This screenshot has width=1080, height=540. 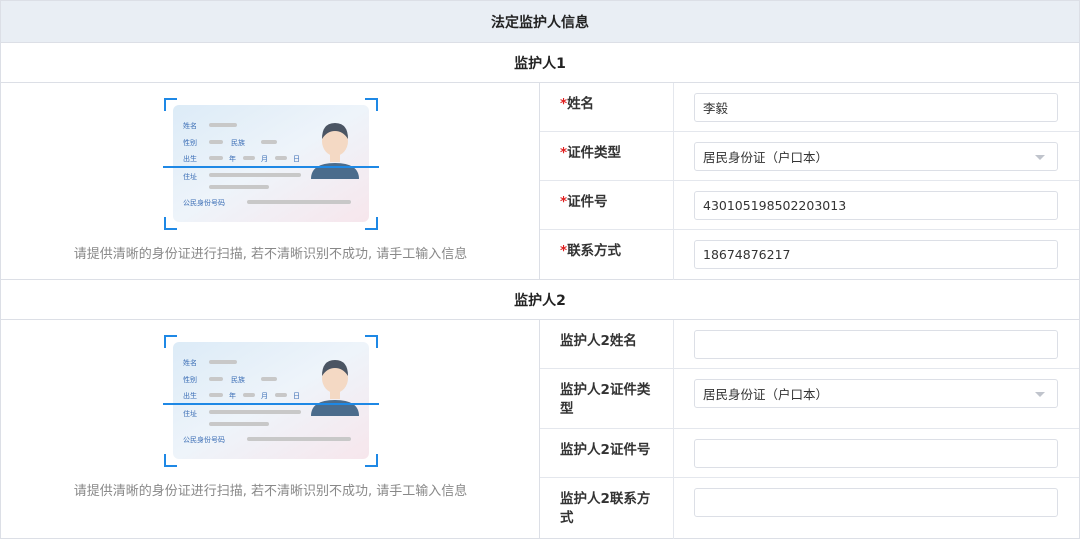 I want to click on field-label: 证件号, so click(x=587, y=202).